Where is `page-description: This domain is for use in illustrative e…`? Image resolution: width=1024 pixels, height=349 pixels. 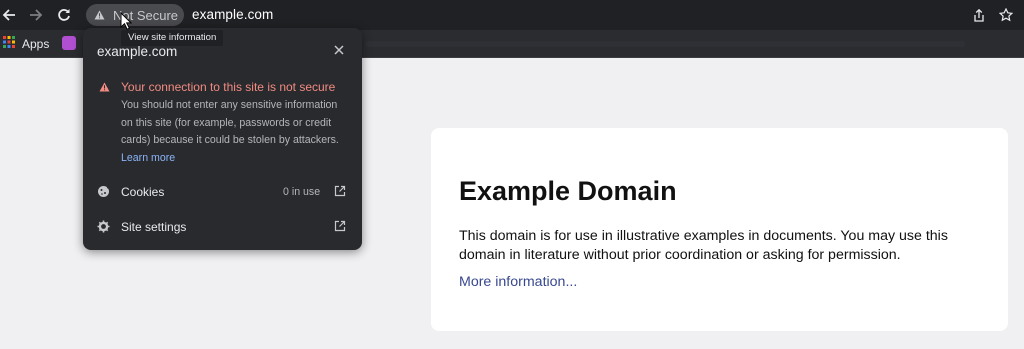
page-description: This domain is for use in illustrative e… is located at coordinates (703, 245).